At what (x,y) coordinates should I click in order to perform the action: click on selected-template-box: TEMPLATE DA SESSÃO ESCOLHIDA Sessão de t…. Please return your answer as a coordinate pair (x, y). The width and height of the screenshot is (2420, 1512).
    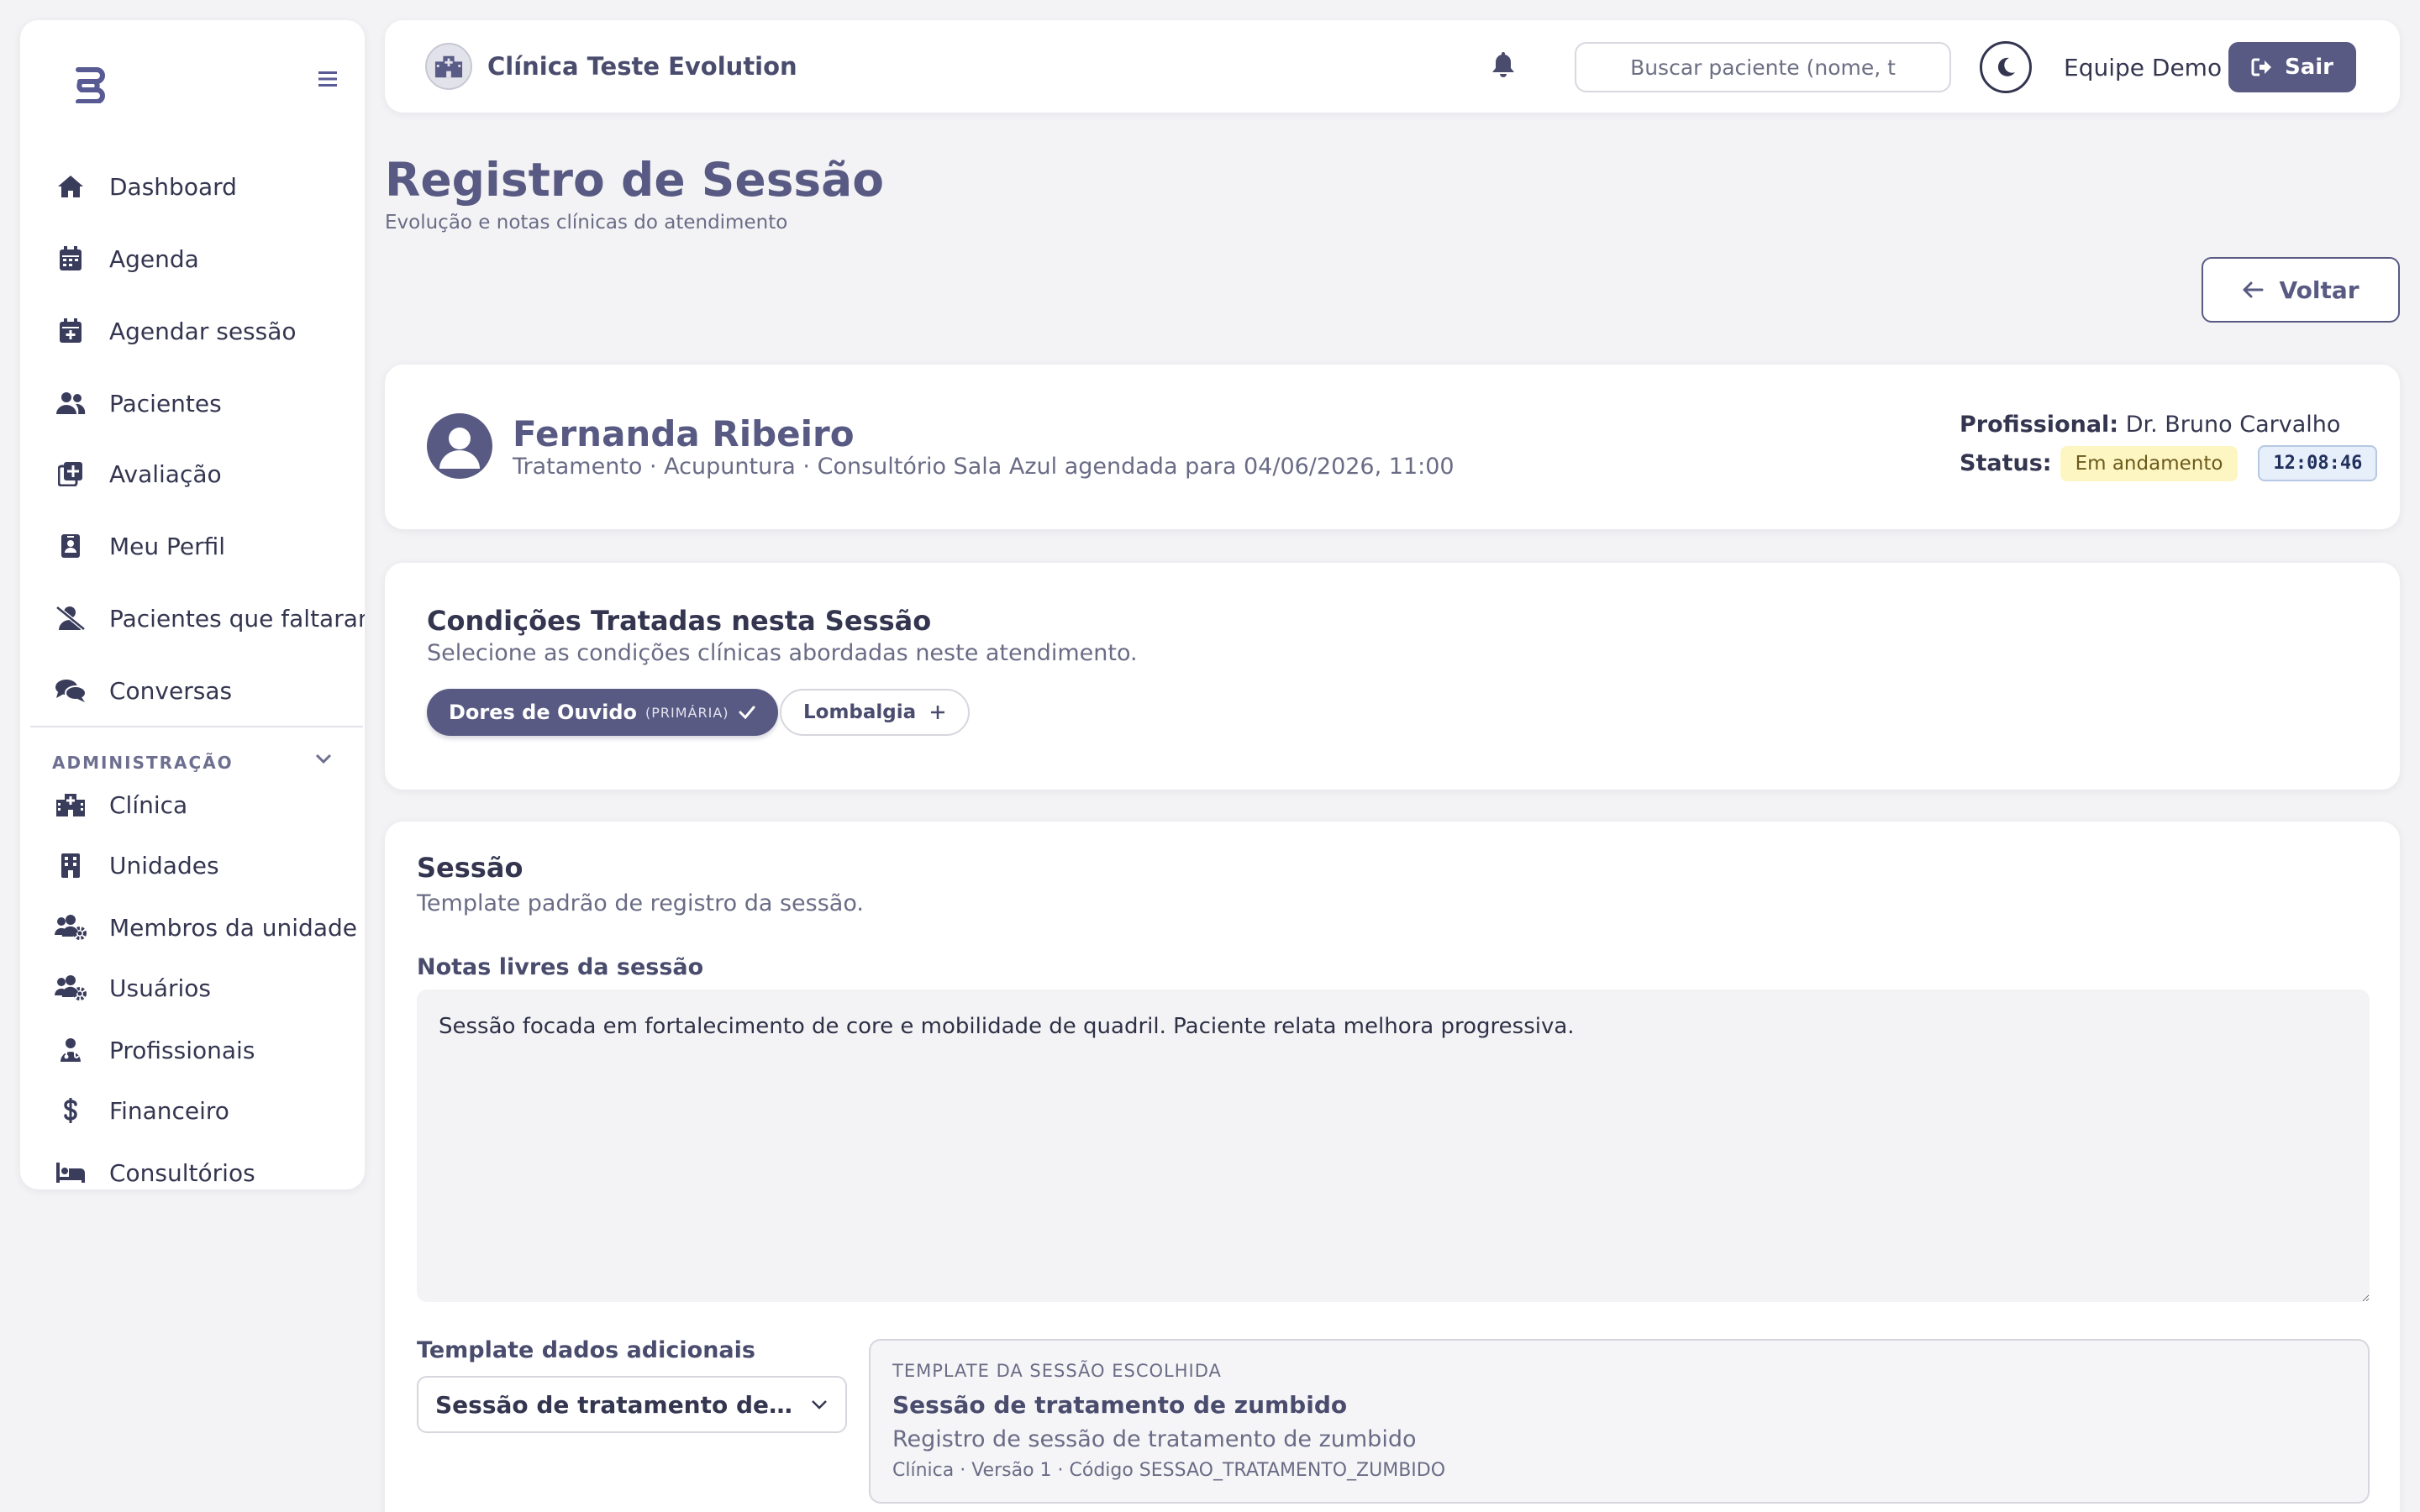
    Looking at the image, I should click on (1619, 1421).